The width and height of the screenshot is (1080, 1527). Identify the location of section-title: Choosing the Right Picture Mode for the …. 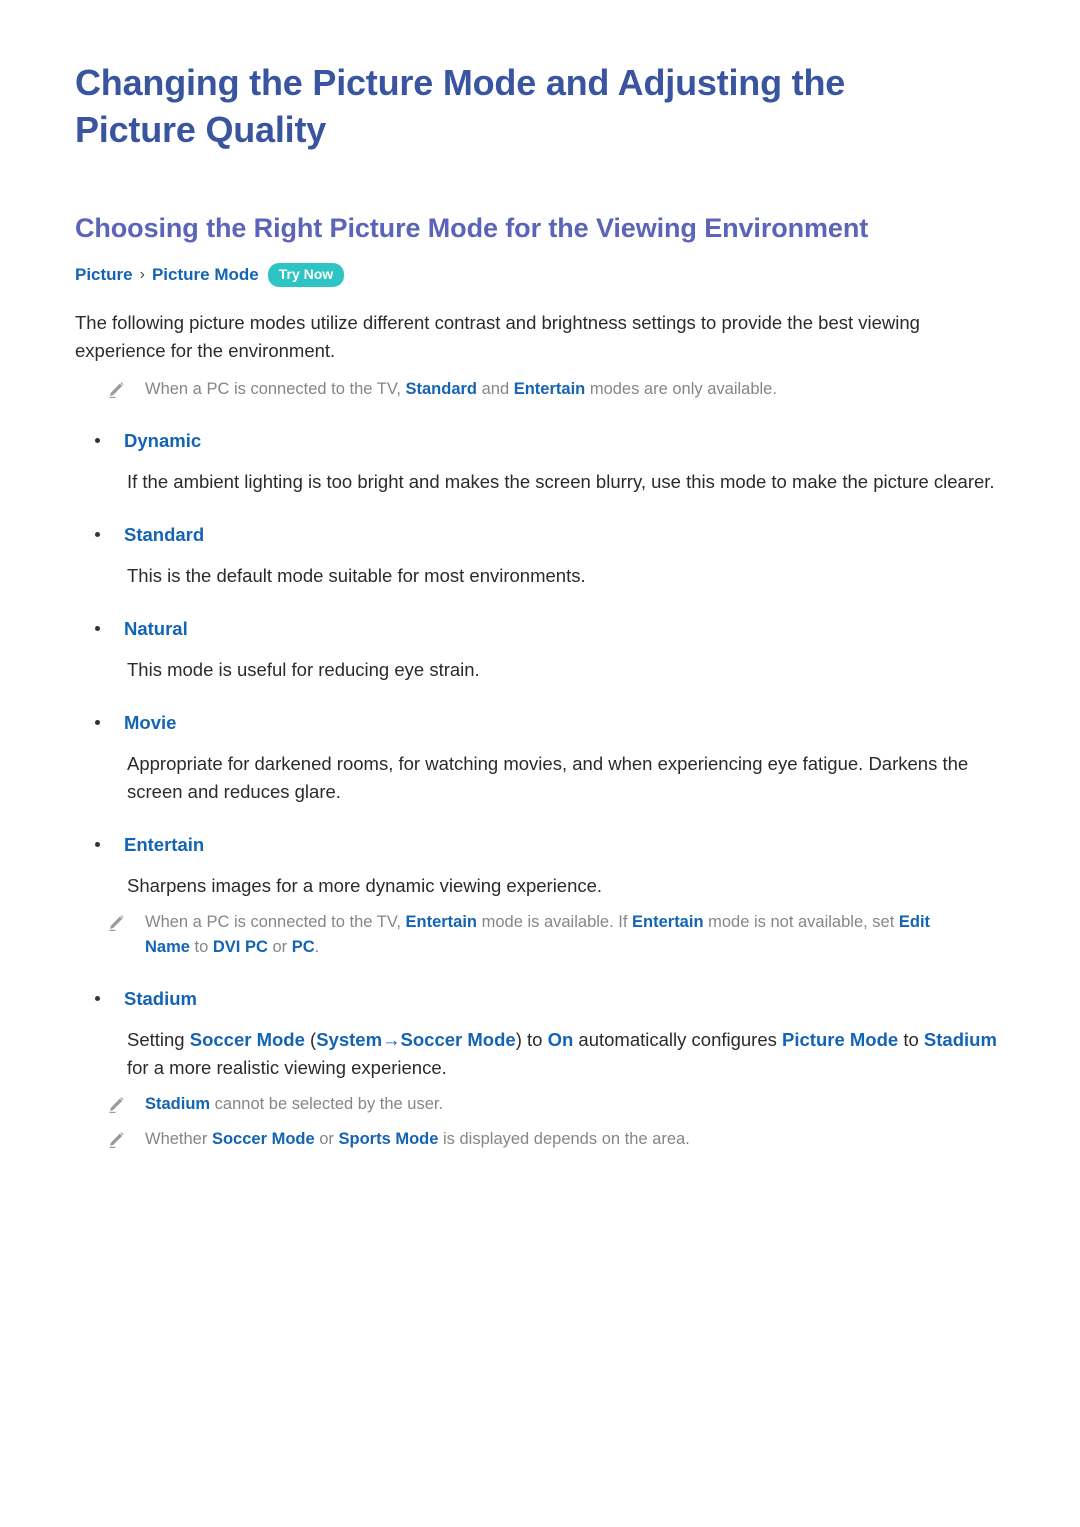
(472, 227).